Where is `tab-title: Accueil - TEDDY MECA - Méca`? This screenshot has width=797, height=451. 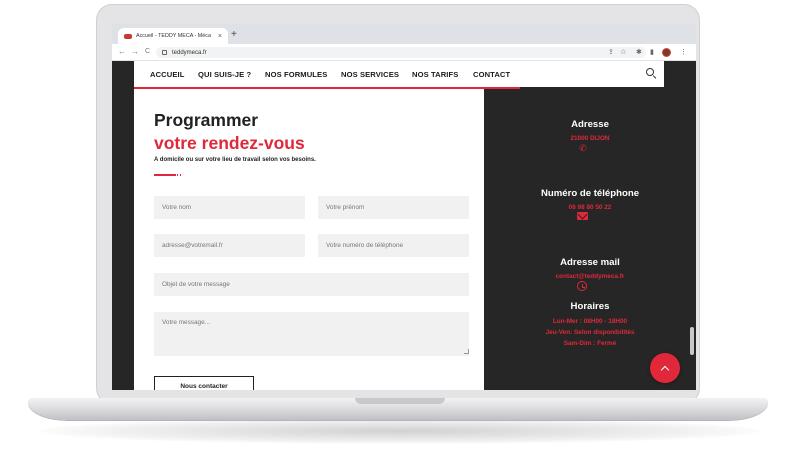 tab-title: Accueil - TEDDY MECA - Méca is located at coordinates (173, 36).